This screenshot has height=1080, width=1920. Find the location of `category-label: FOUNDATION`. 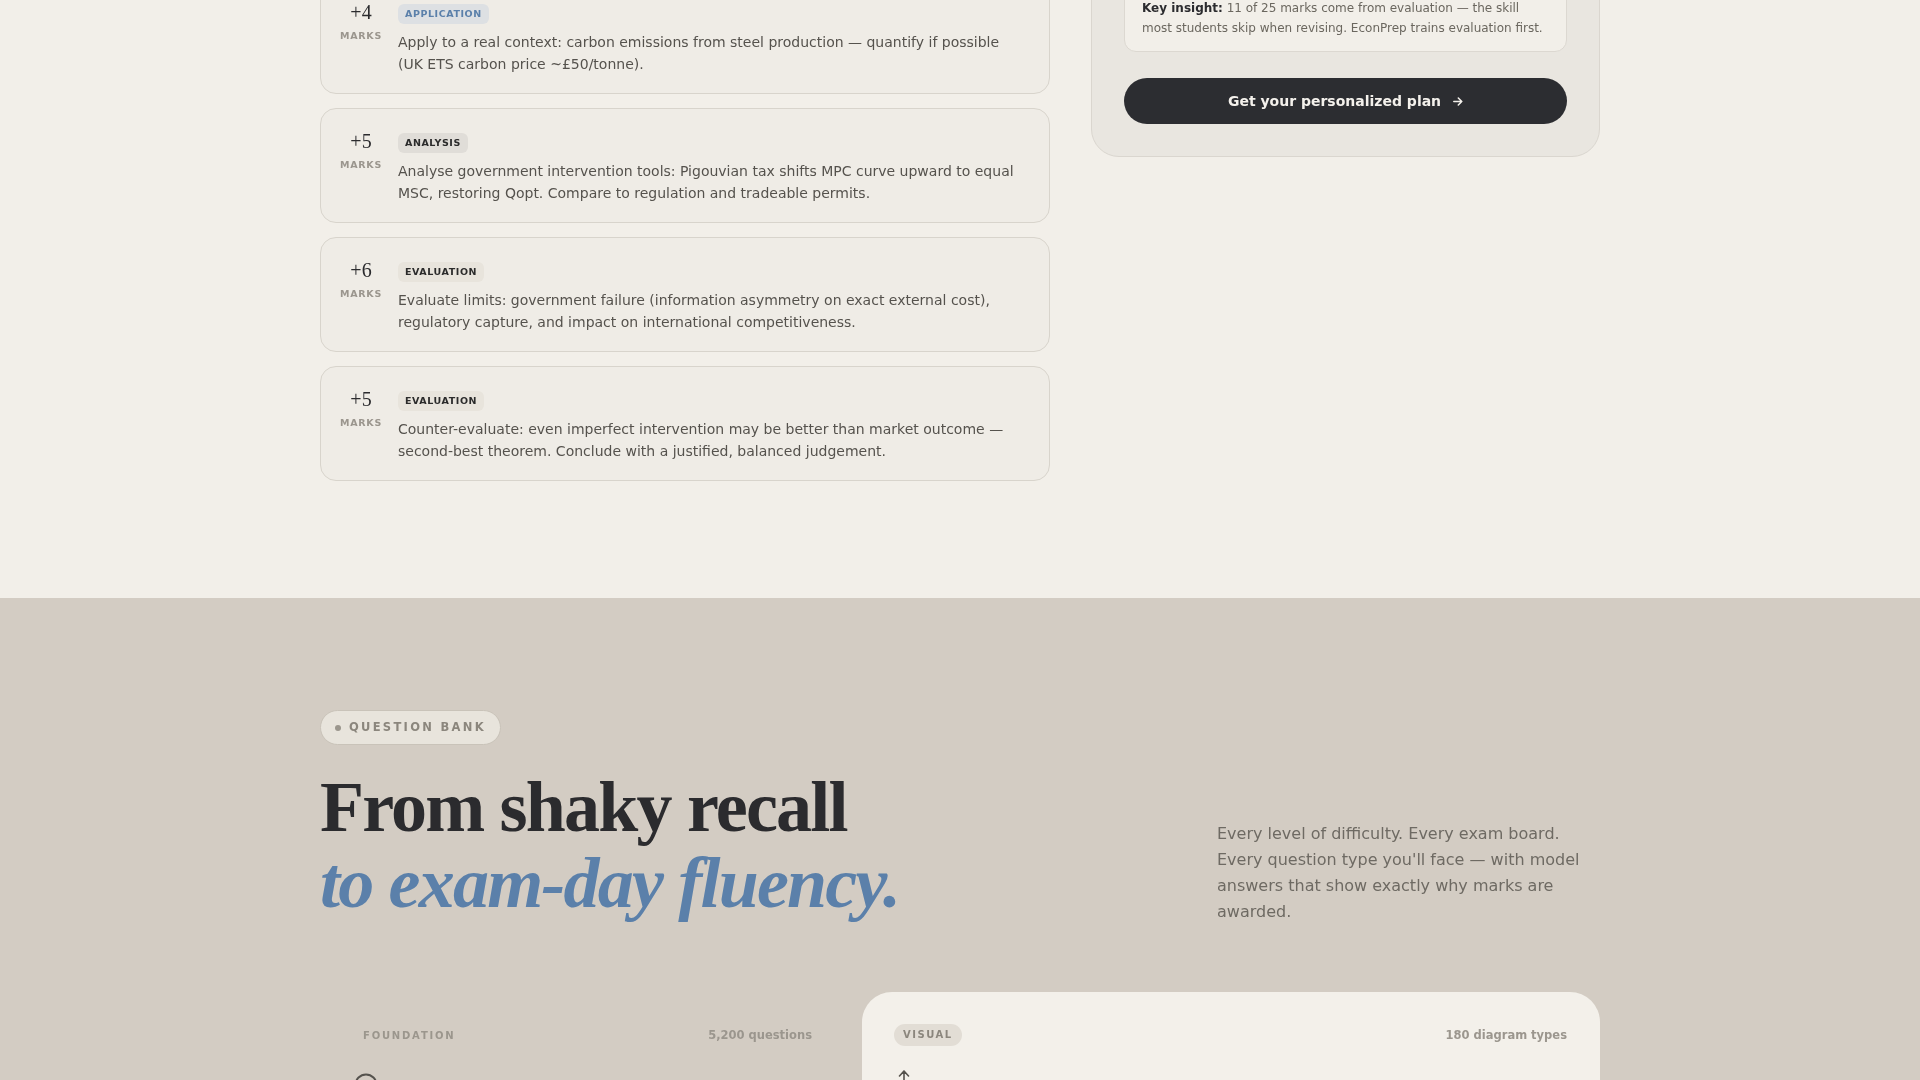

category-label: FOUNDATION is located at coordinates (409, 1035).